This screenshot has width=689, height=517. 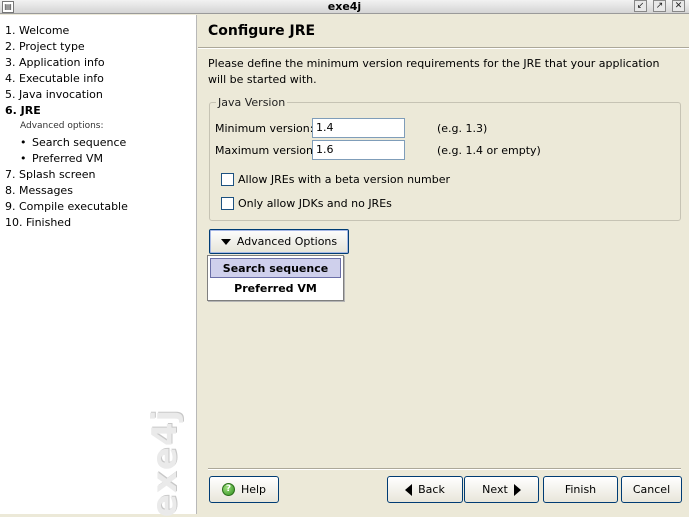 I want to click on step-java-invocation: 5. Java invocation, so click(x=54, y=95).